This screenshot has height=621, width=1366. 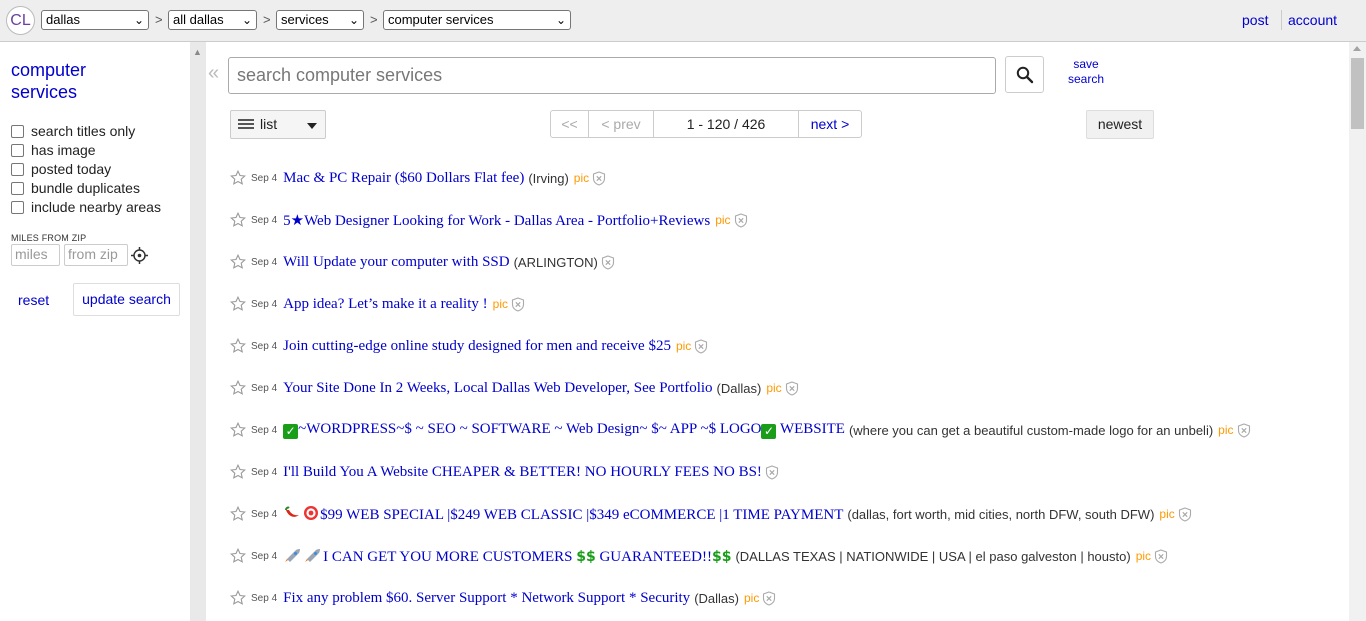 What do you see at coordinates (726, 124) in the screenshot?
I see `page-range: 1 - 120 / 426` at bounding box center [726, 124].